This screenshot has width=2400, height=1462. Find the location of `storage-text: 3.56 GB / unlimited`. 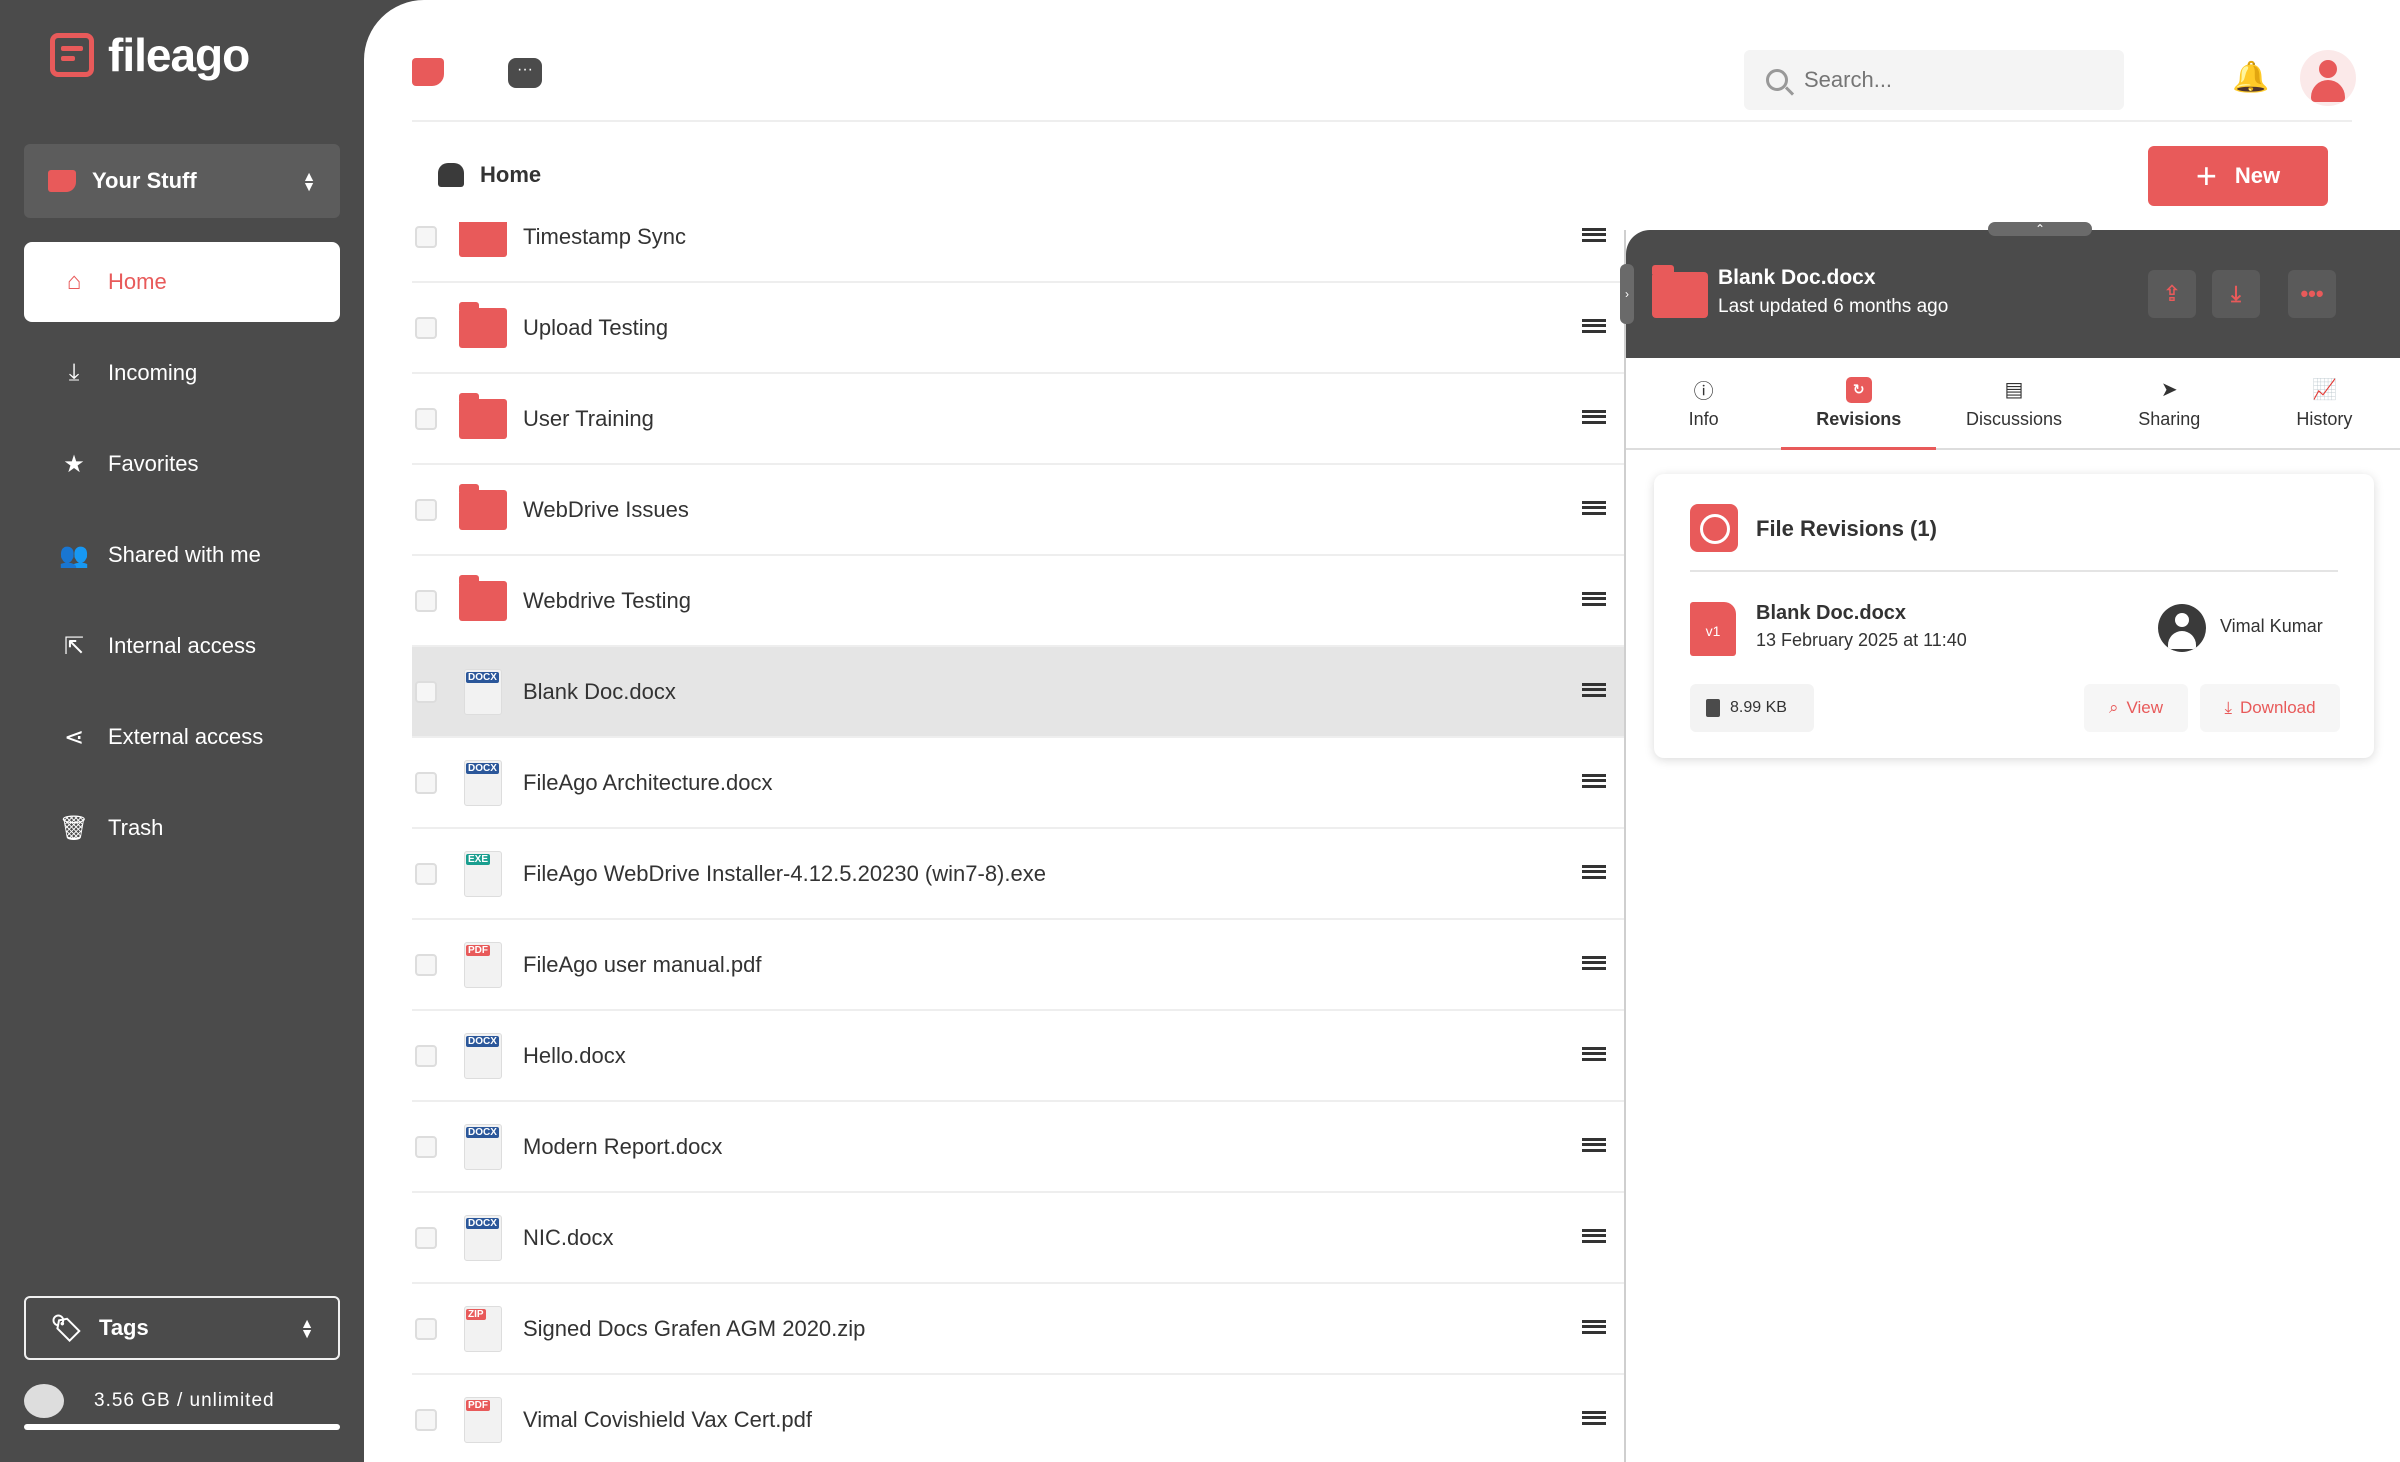

storage-text: 3.56 GB / unlimited is located at coordinates (184, 1400).